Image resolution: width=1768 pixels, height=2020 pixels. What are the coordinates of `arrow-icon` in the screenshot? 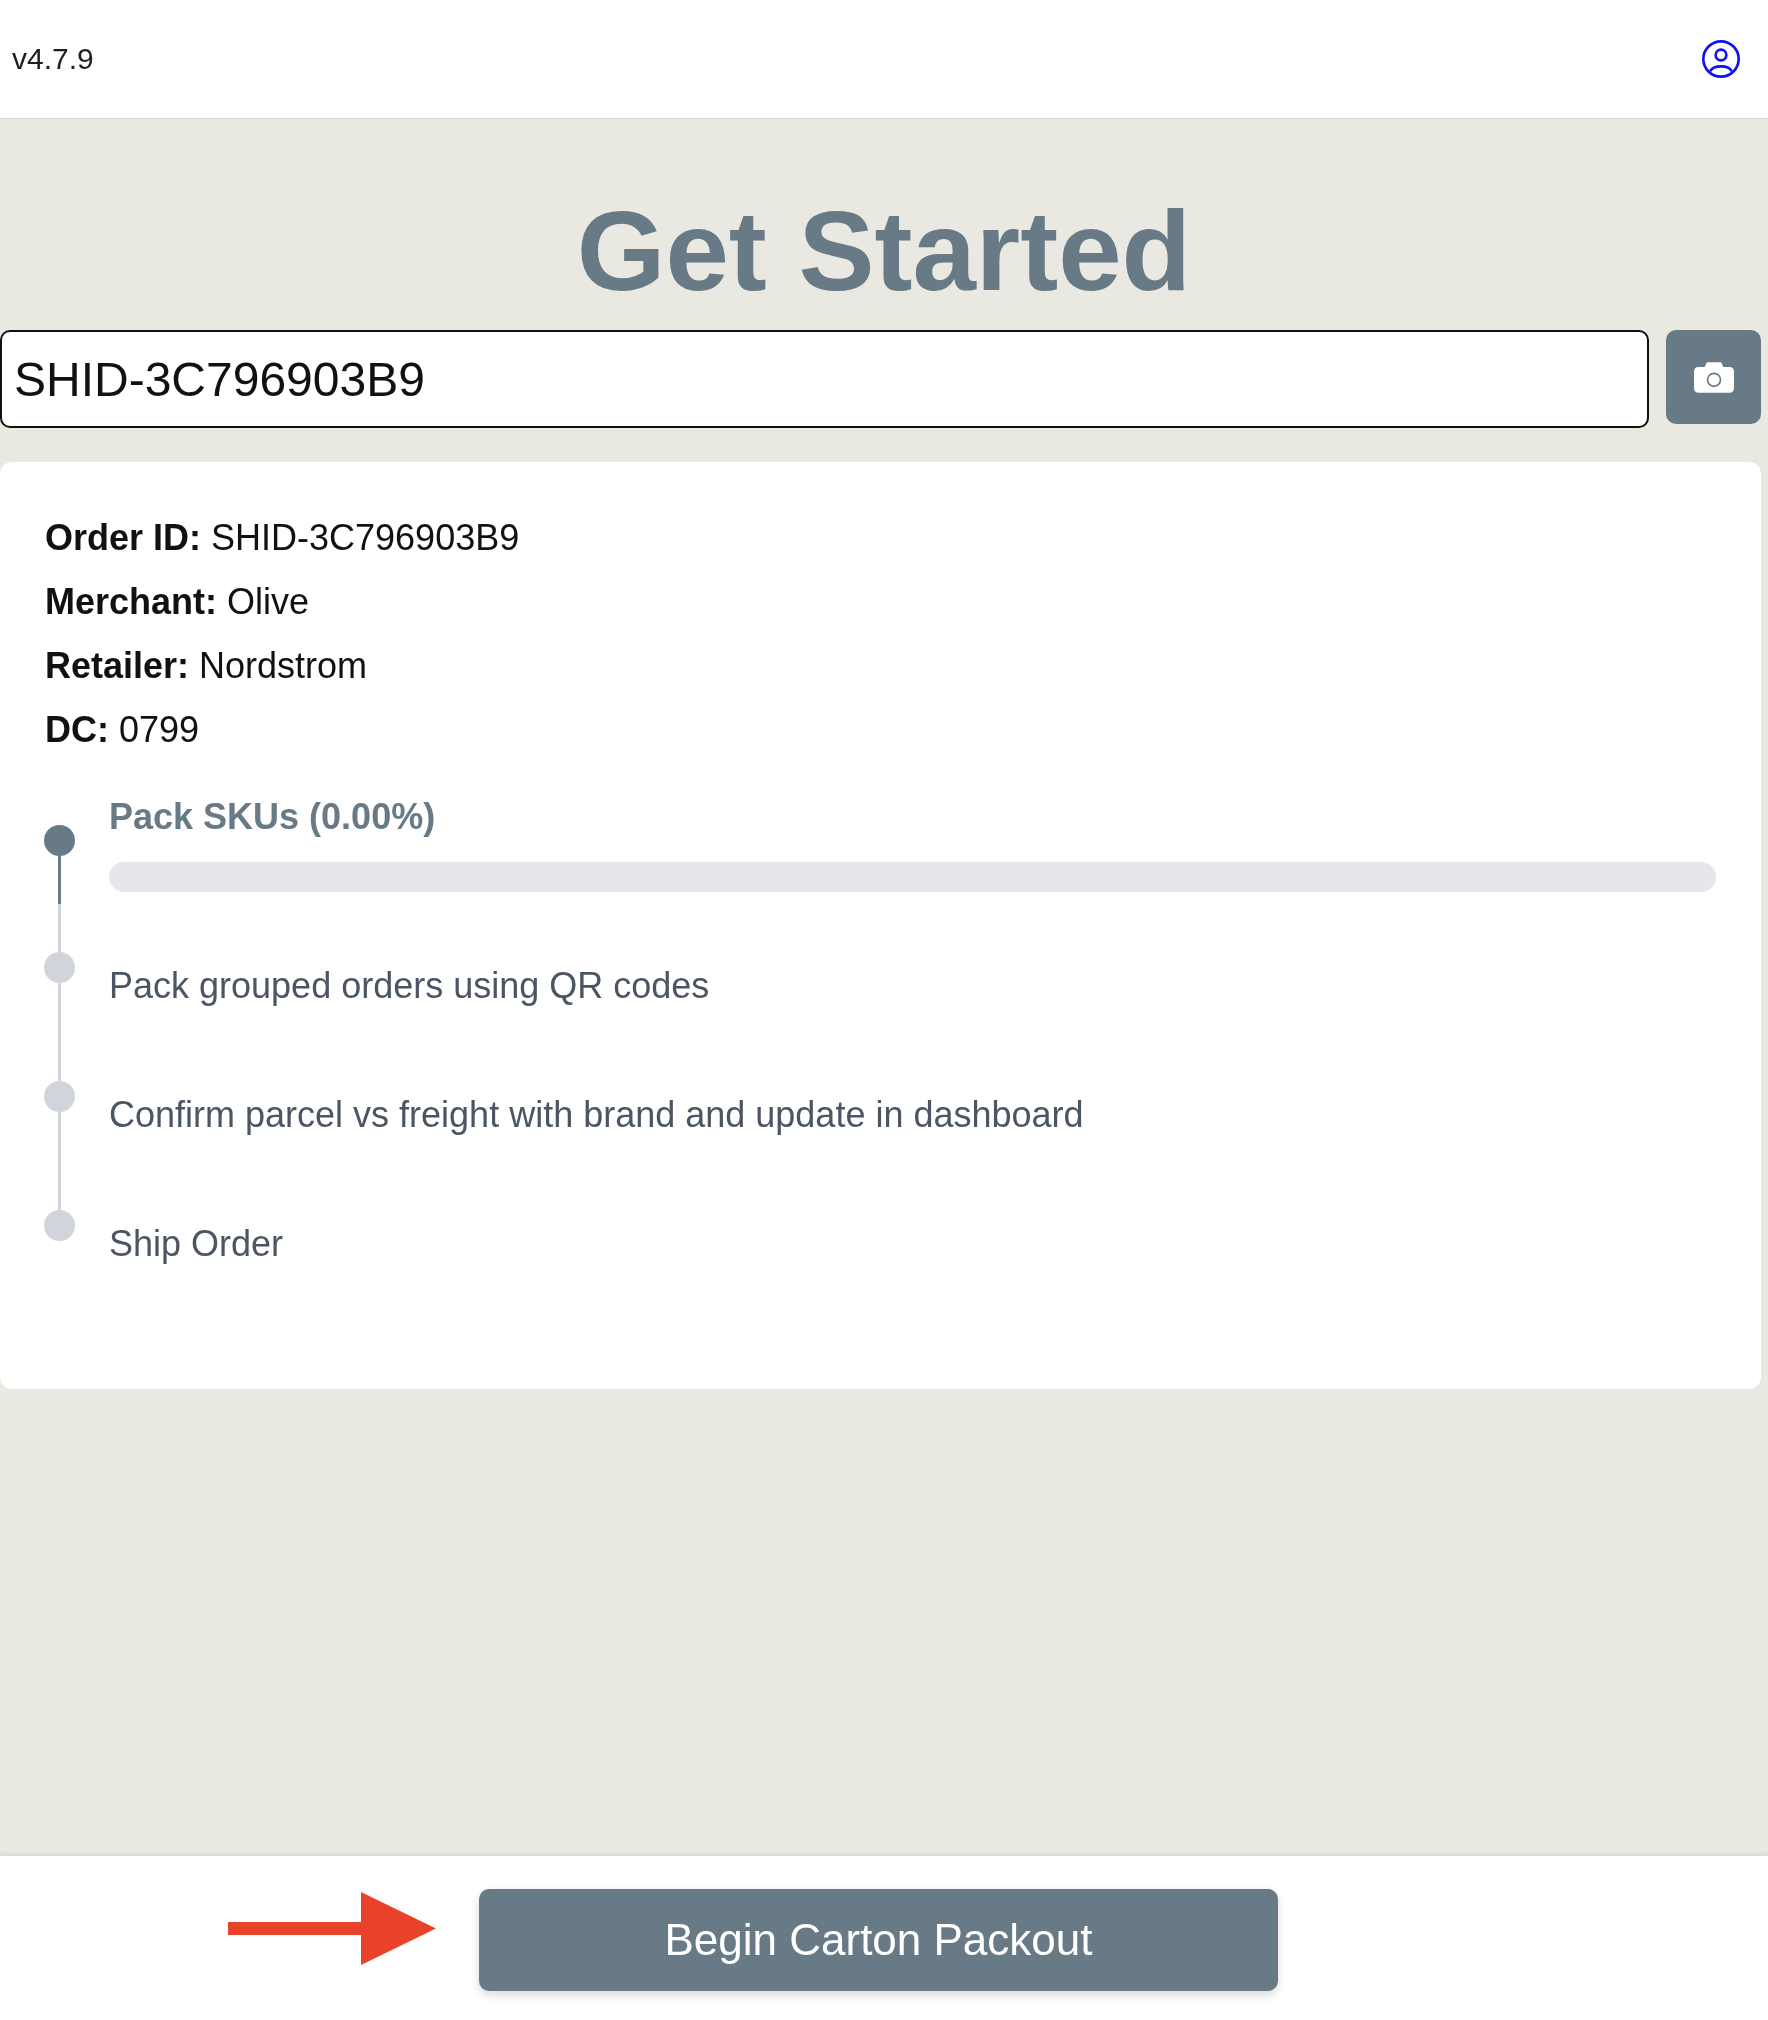 It's located at (332, 1928).